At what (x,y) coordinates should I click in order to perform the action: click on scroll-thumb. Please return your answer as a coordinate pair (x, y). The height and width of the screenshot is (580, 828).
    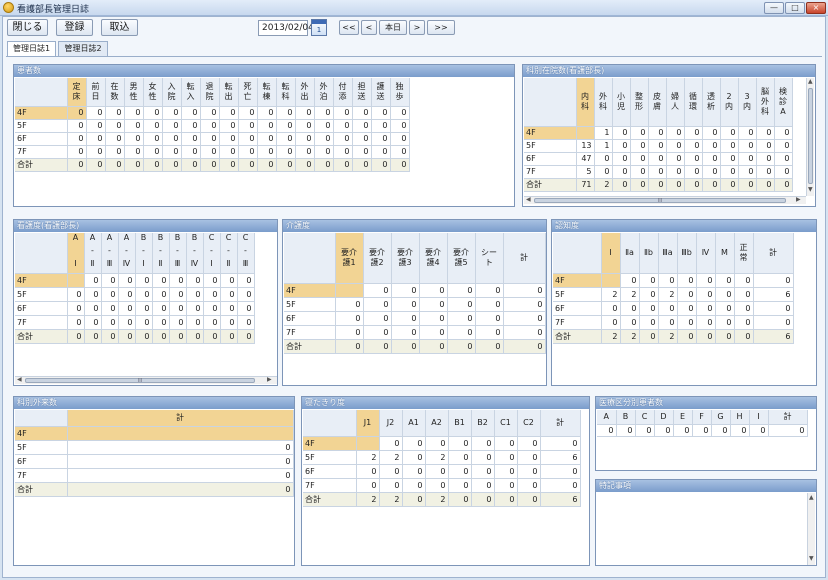
    Looking at the image, I should click on (810, 136).